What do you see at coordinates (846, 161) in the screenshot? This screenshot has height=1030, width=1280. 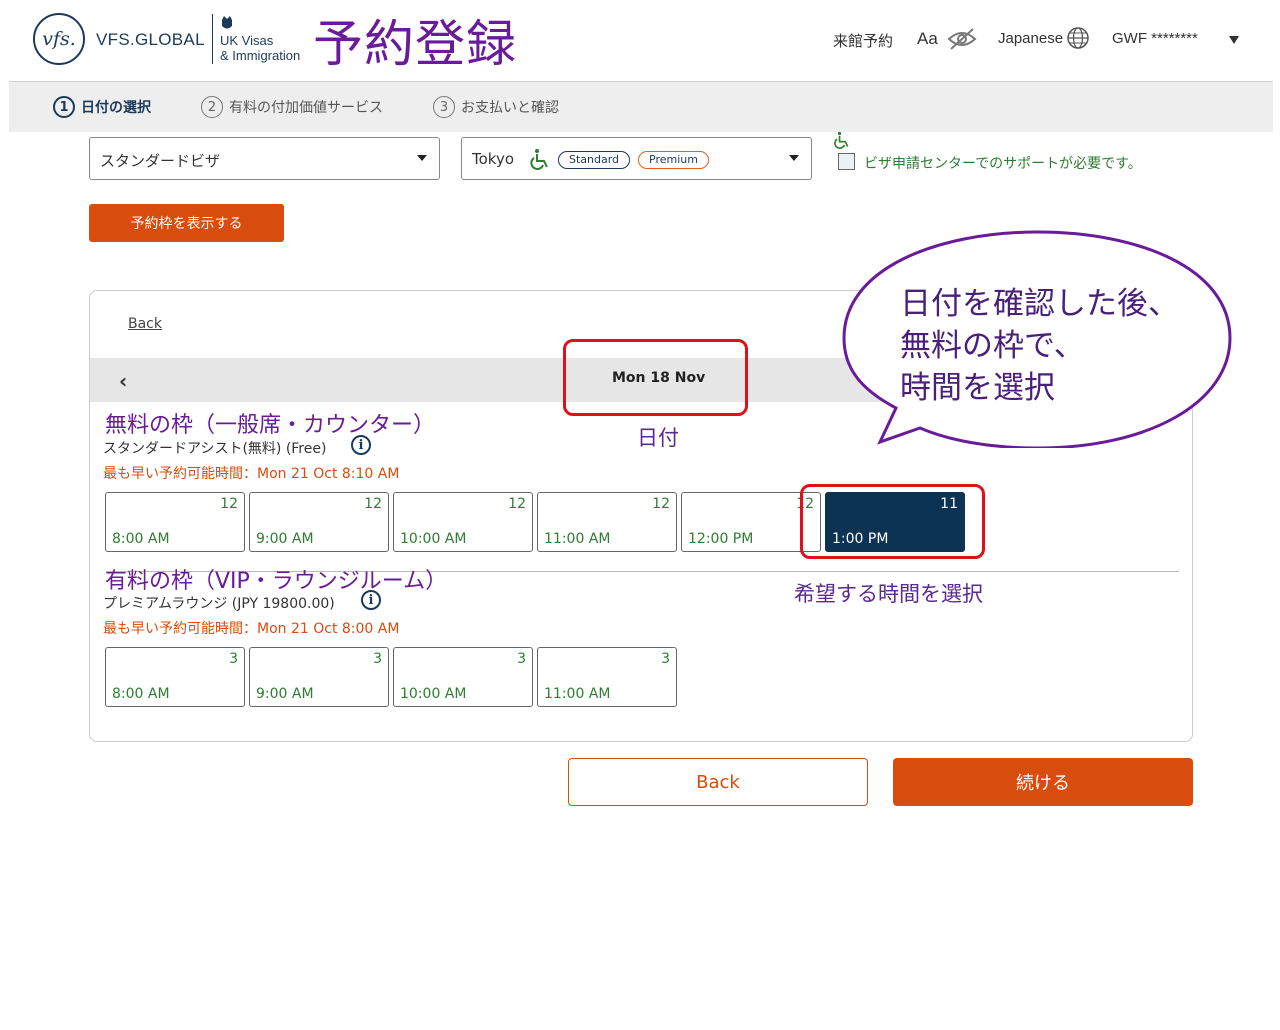 I see `support-checkbox` at bounding box center [846, 161].